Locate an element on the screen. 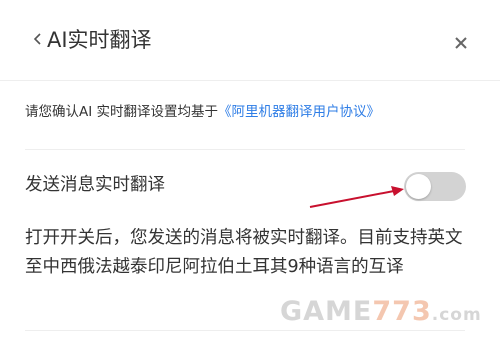  red-arrow-annotation is located at coordinates (356, 197).